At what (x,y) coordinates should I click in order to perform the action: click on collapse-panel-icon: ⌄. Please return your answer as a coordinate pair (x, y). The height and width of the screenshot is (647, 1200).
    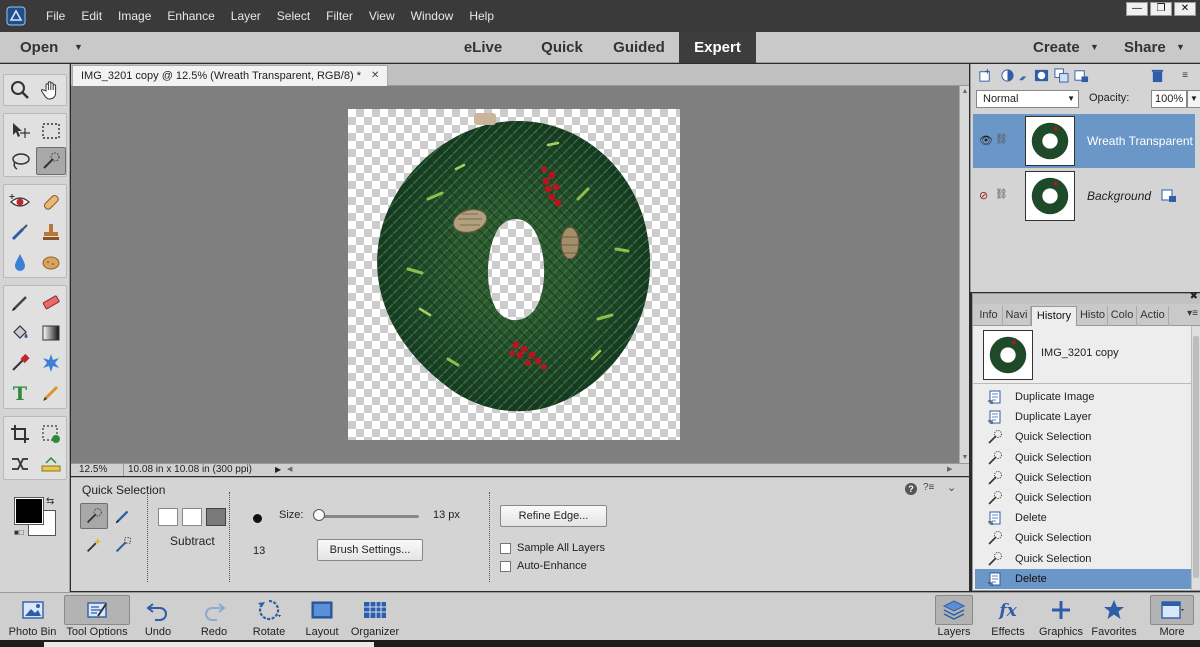
    Looking at the image, I should click on (951, 487).